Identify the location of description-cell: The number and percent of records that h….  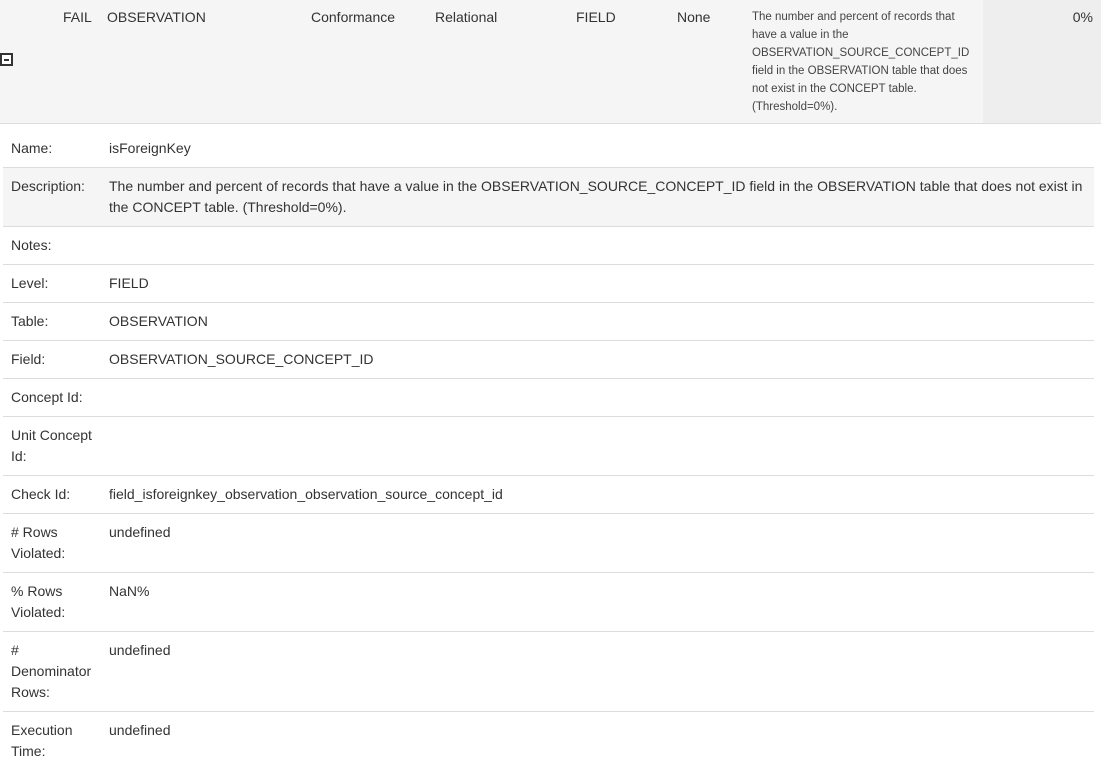
(861, 62).